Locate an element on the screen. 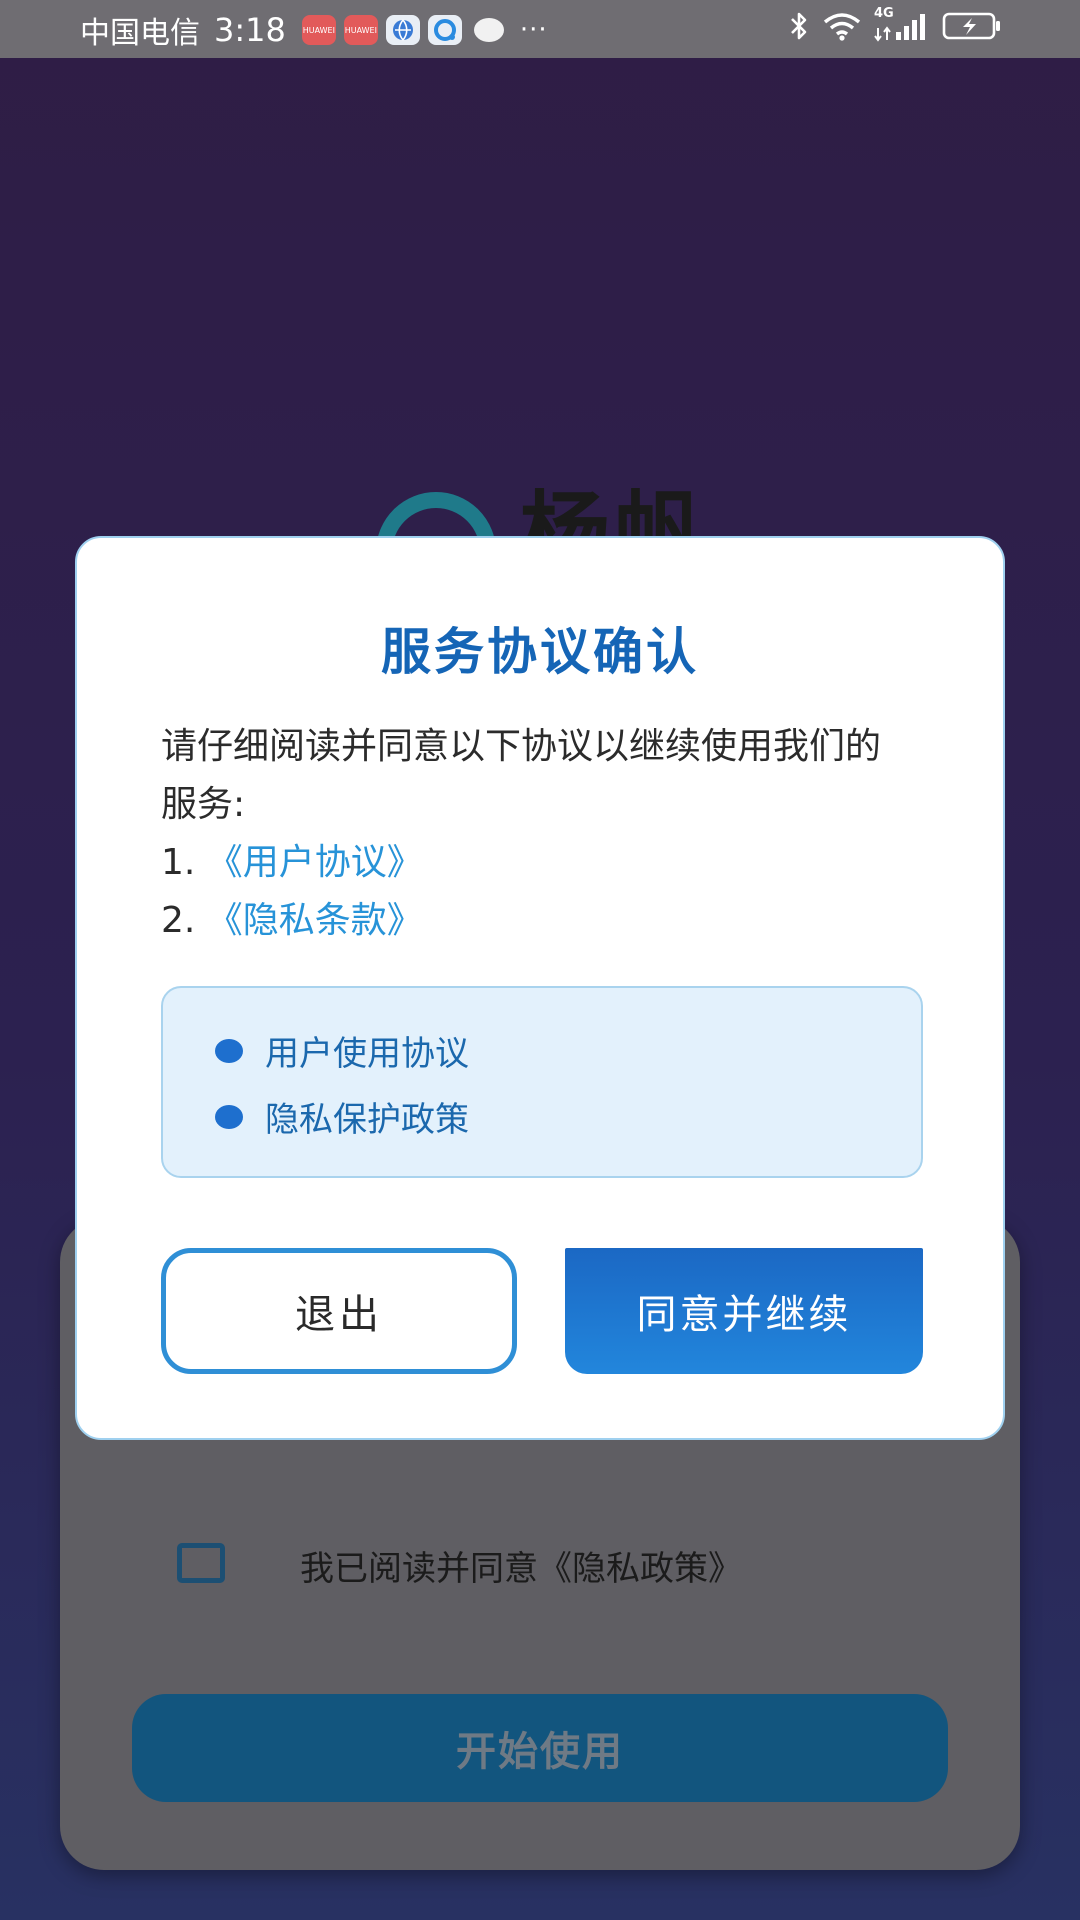  status-bar: 中国电信 3:18 HUAWEI HUAWEI ··· 4G is located at coordinates (540, 29).